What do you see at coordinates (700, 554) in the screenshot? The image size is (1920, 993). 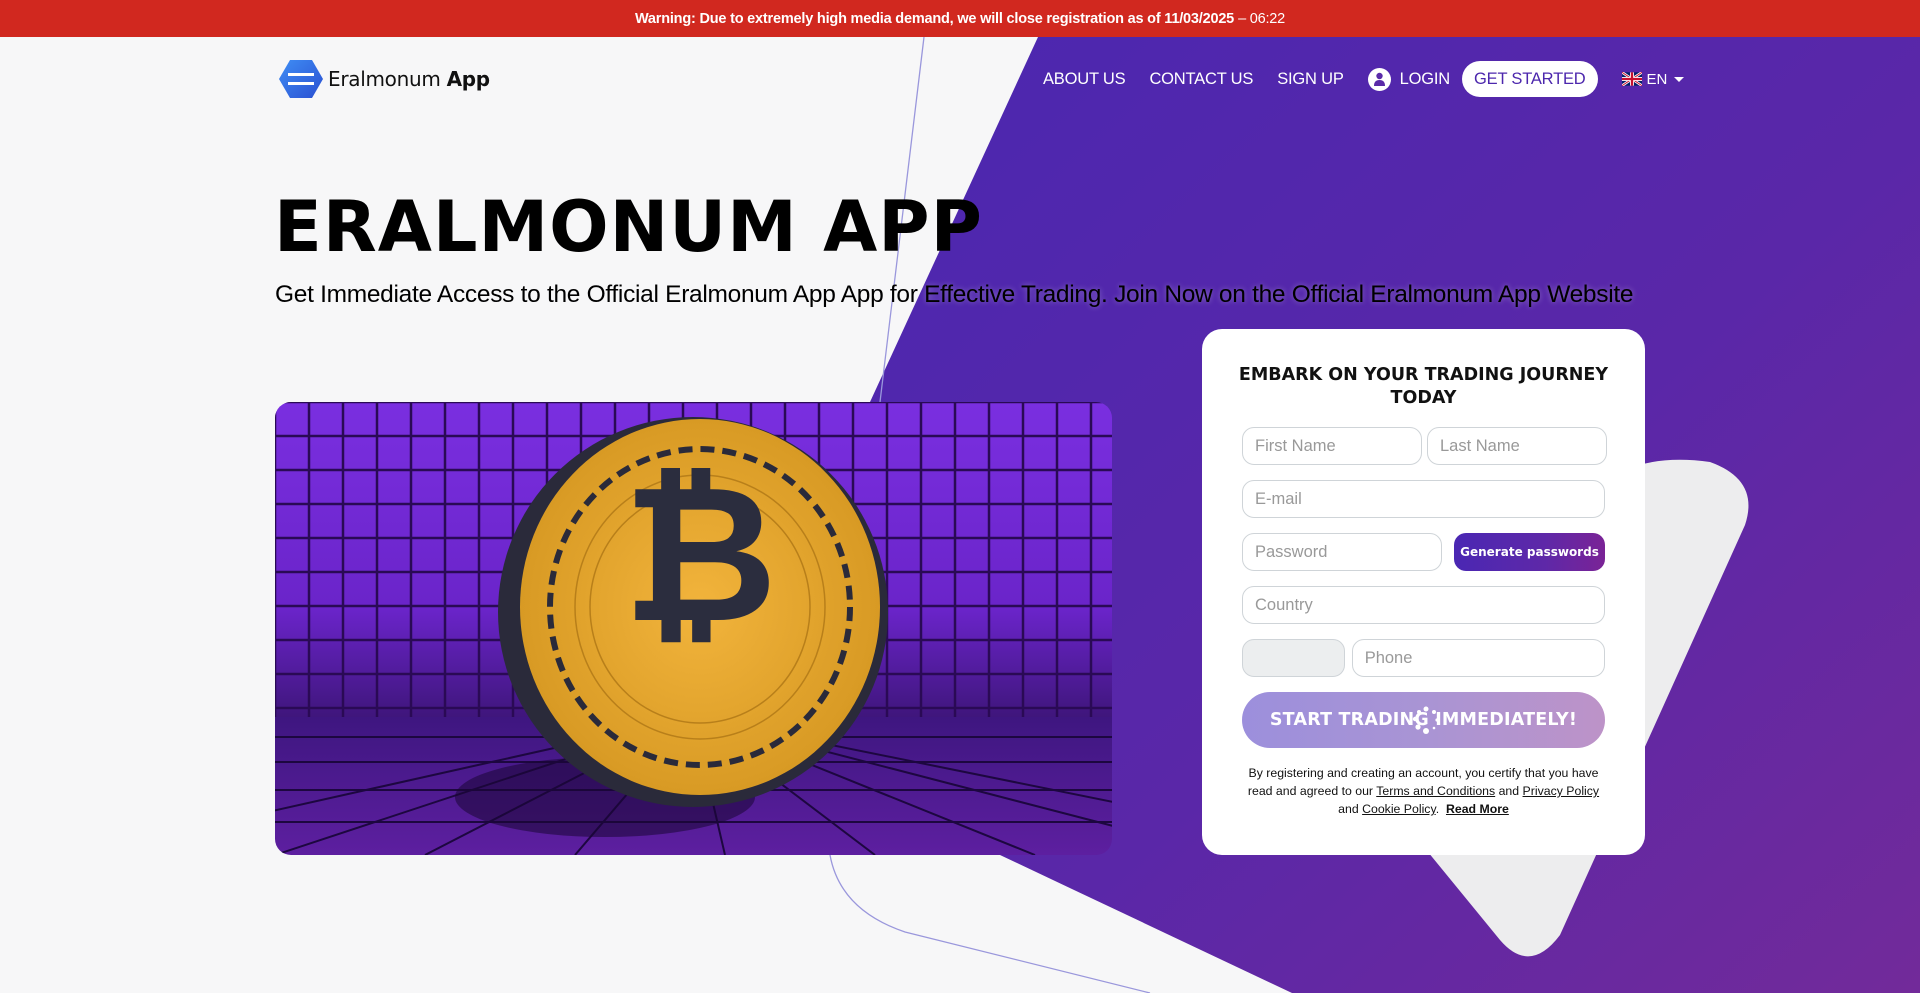 I see `bitcoin-symbol: ₿` at bounding box center [700, 554].